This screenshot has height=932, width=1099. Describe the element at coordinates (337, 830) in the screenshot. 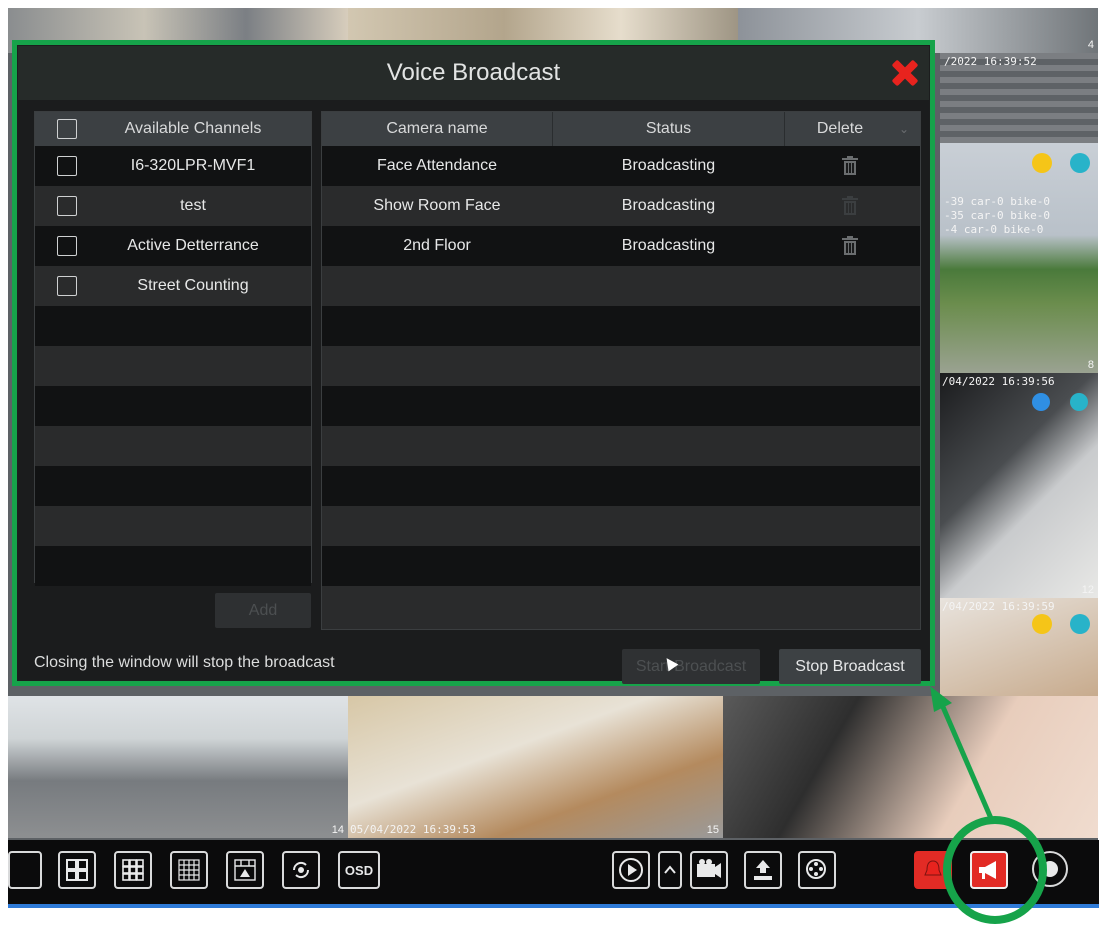

I see `tile-number: 14` at that location.